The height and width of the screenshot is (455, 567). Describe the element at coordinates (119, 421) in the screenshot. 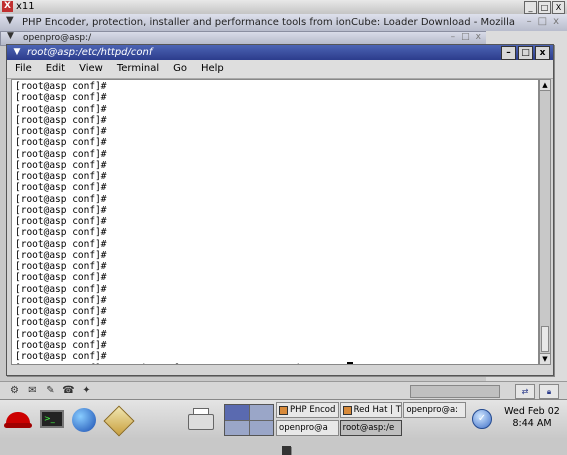

I see `office-launcher-icon` at that location.